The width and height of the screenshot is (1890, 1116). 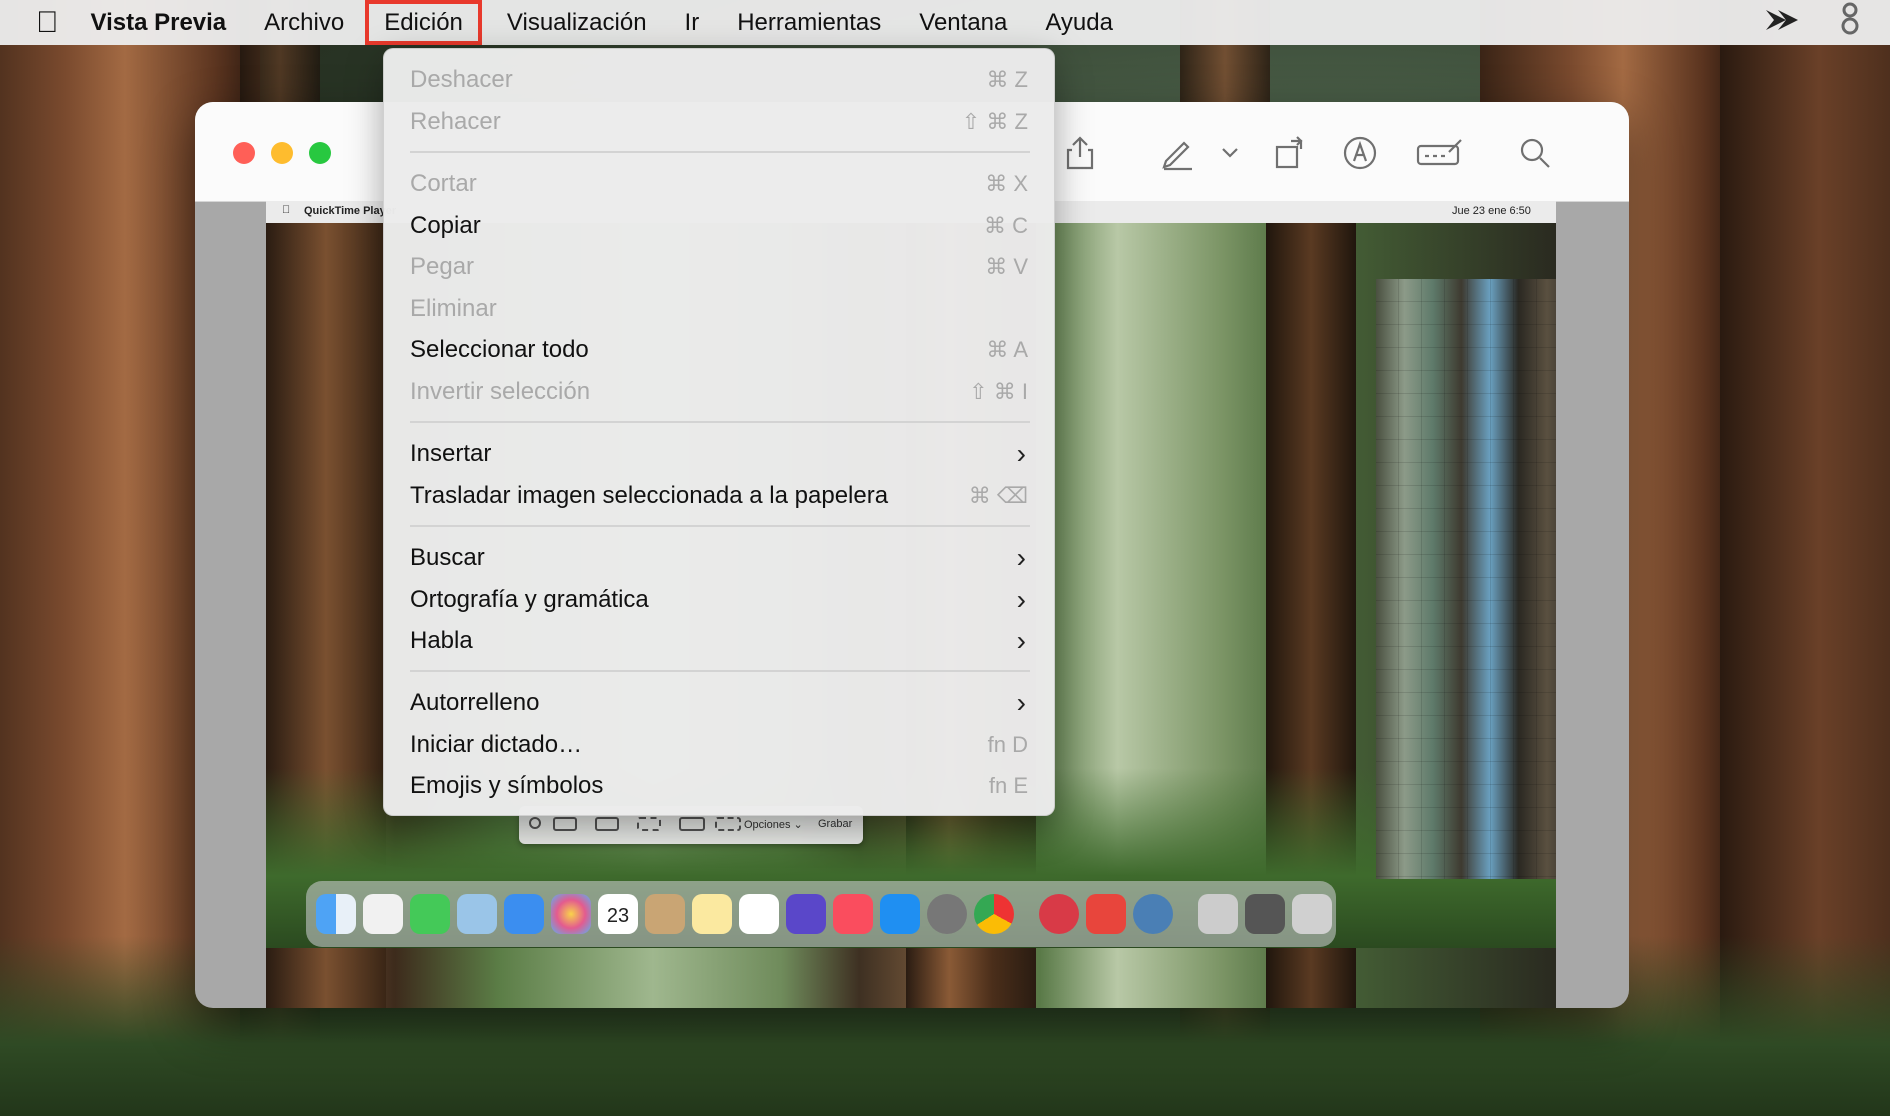 What do you see at coordinates (720, 267) in the screenshot?
I see `menu-item-pegar: Pegar ⌘ V` at bounding box center [720, 267].